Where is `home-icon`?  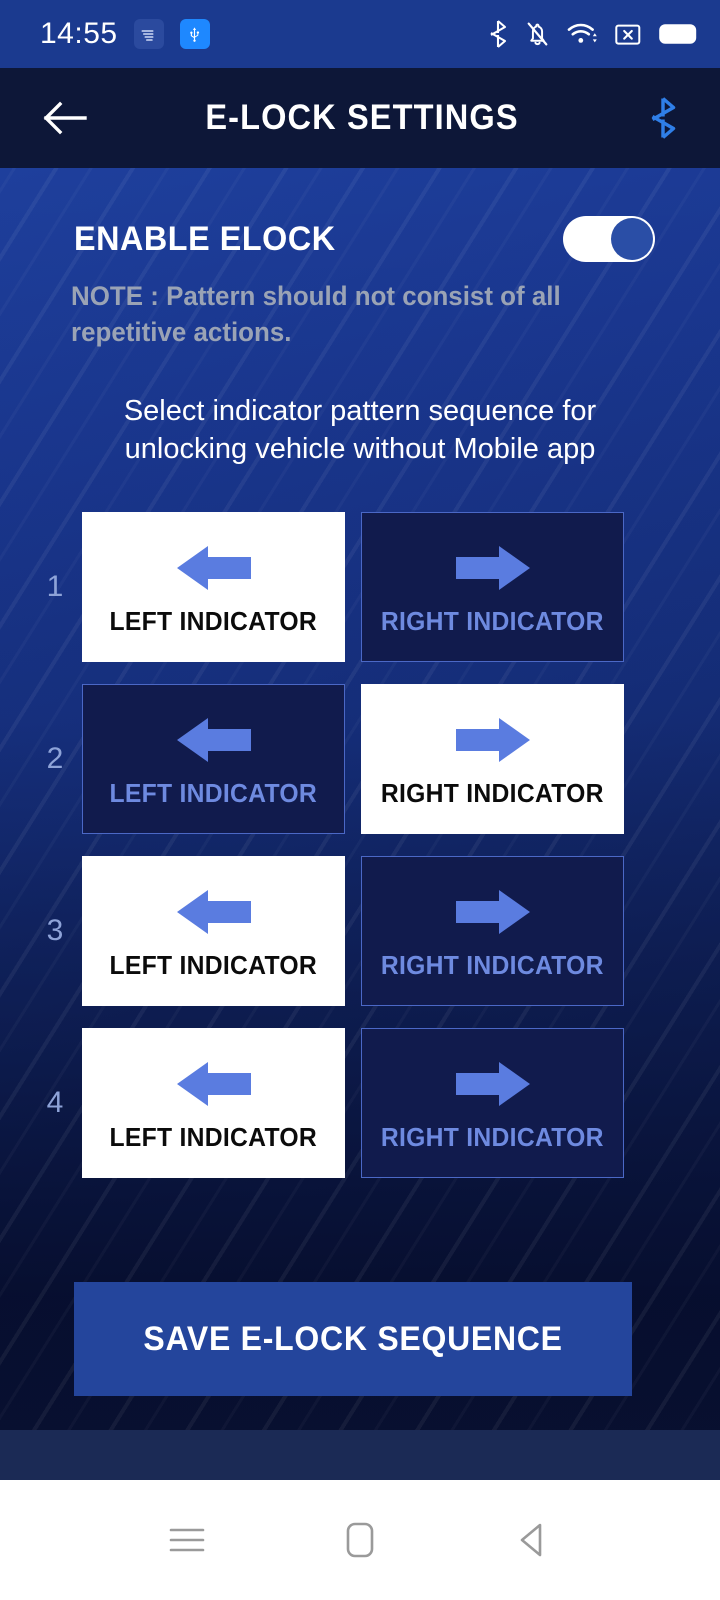
home-icon is located at coordinates (360, 1540).